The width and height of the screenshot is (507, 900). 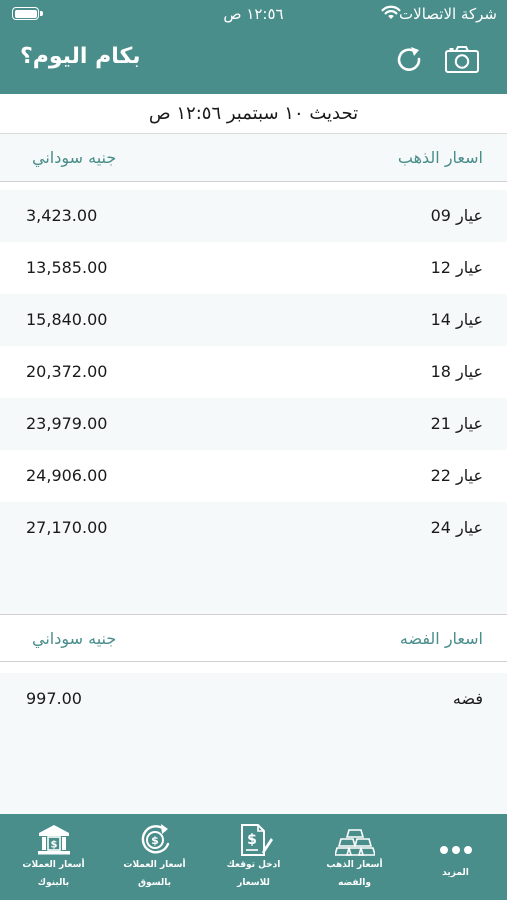 I want to click on app-header: ١٢:٥٦ ص شركة الاتصالات بكام اليوم؟, so click(x=253, y=47).